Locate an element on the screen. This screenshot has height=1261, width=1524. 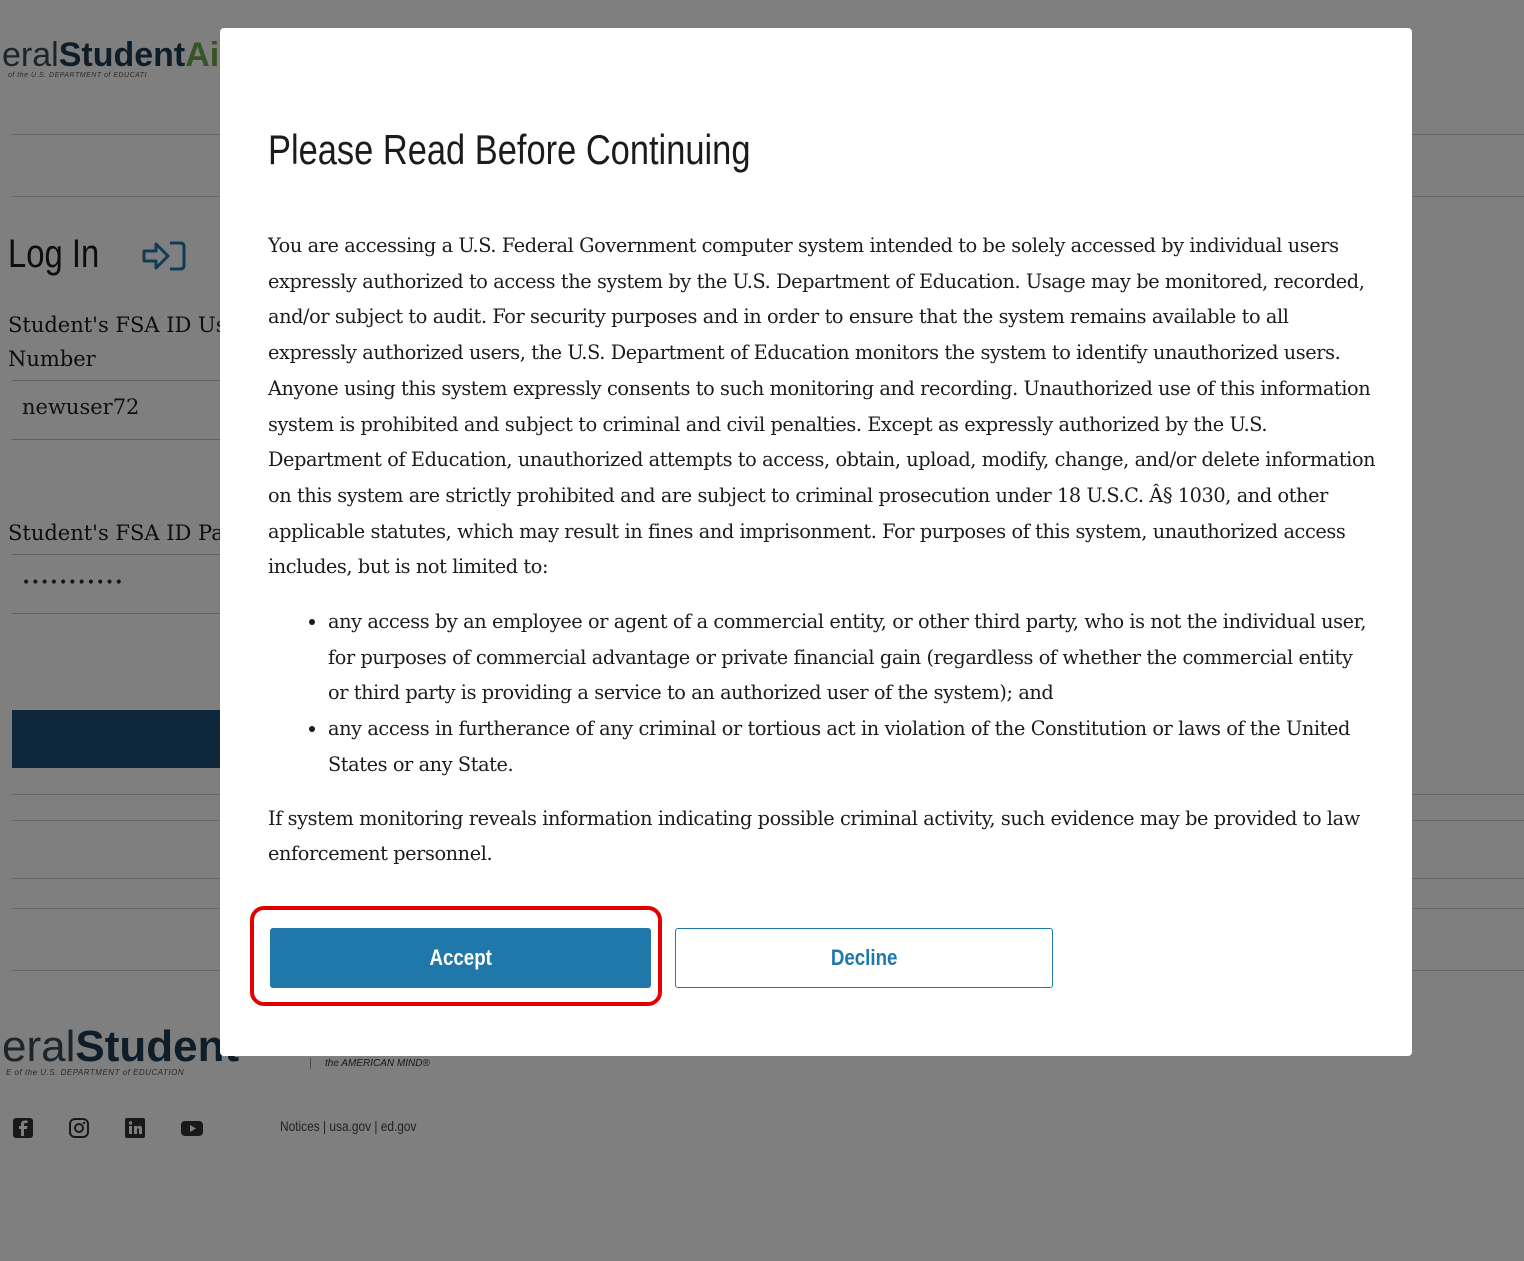
modal-title: Please Read Before Continuing is located at coordinates (509, 149).